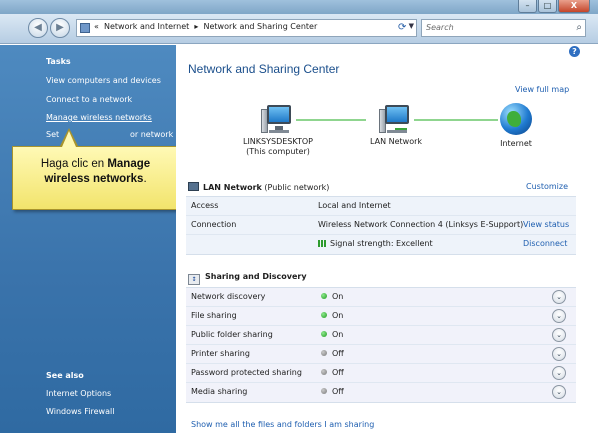  I want to click on close-button: X, so click(574, 6).